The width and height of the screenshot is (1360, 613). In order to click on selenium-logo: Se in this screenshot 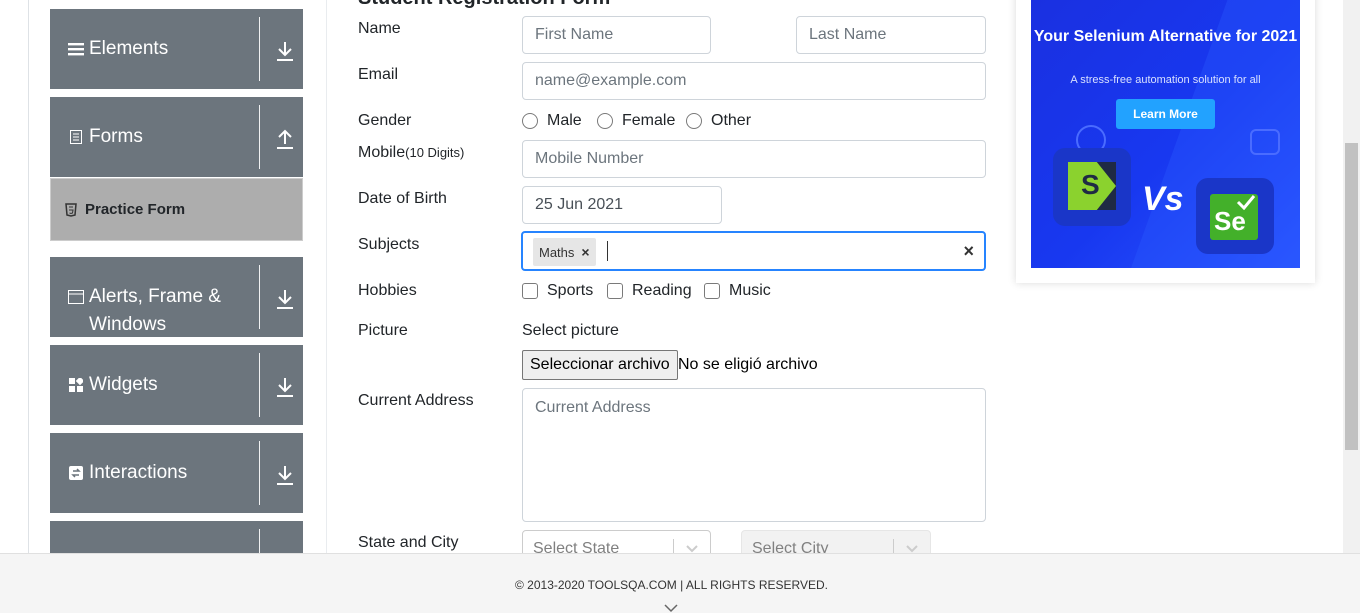, I will do `click(1235, 216)`.